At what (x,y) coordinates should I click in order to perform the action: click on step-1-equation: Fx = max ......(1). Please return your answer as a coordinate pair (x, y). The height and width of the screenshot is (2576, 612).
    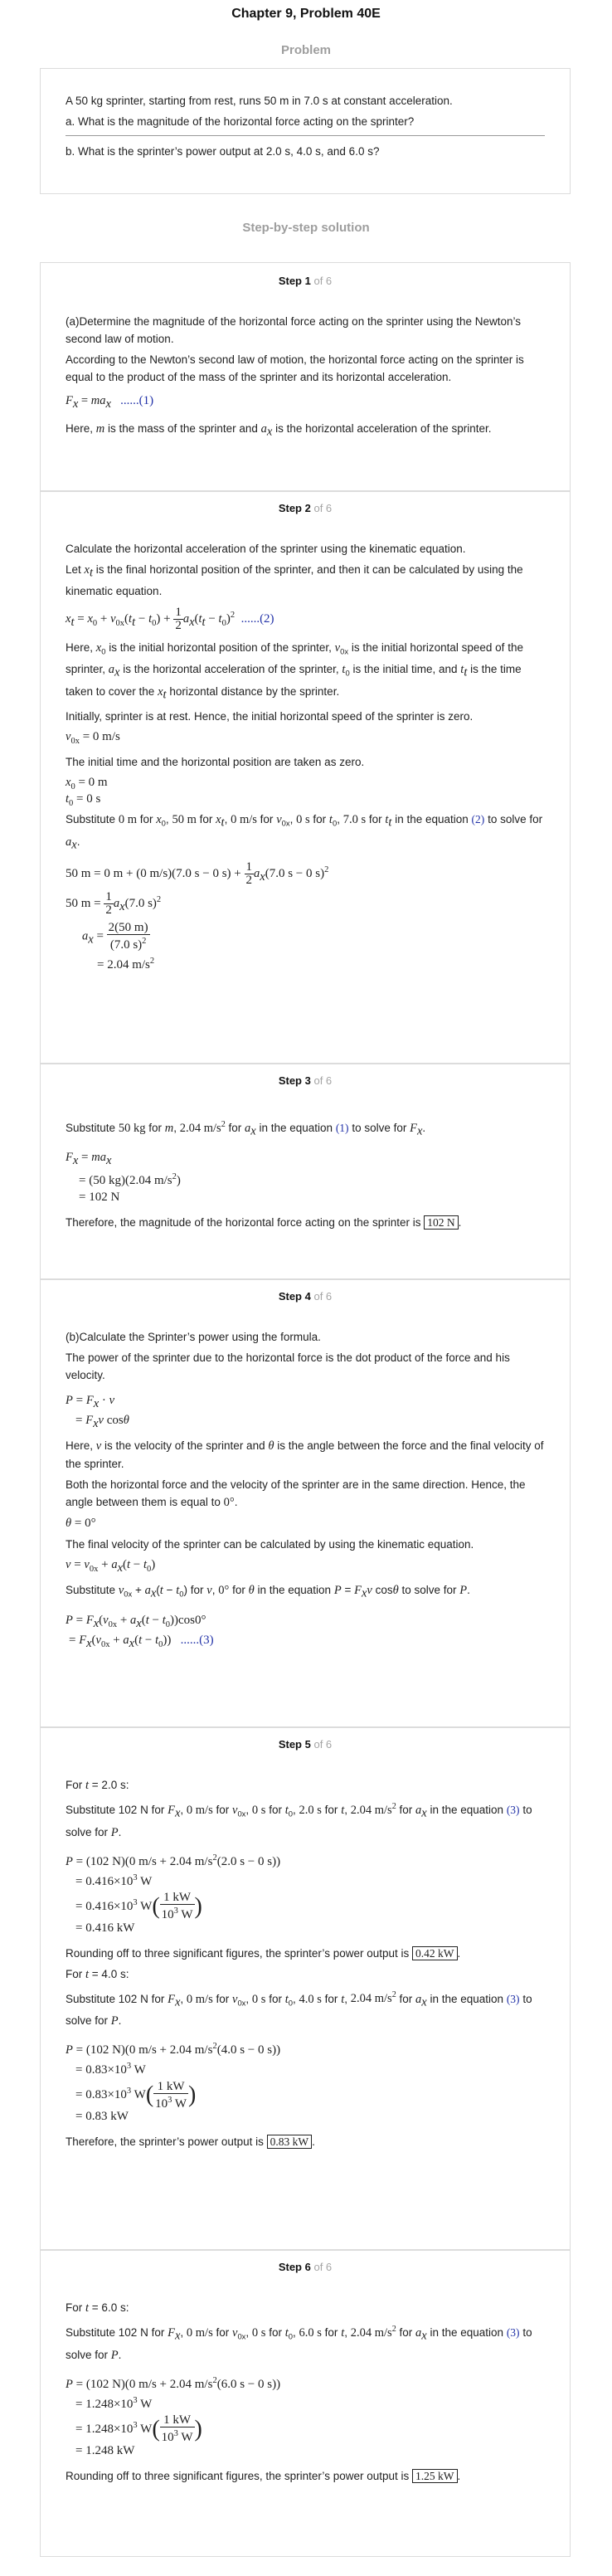
    Looking at the image, I should click on (110, 402).